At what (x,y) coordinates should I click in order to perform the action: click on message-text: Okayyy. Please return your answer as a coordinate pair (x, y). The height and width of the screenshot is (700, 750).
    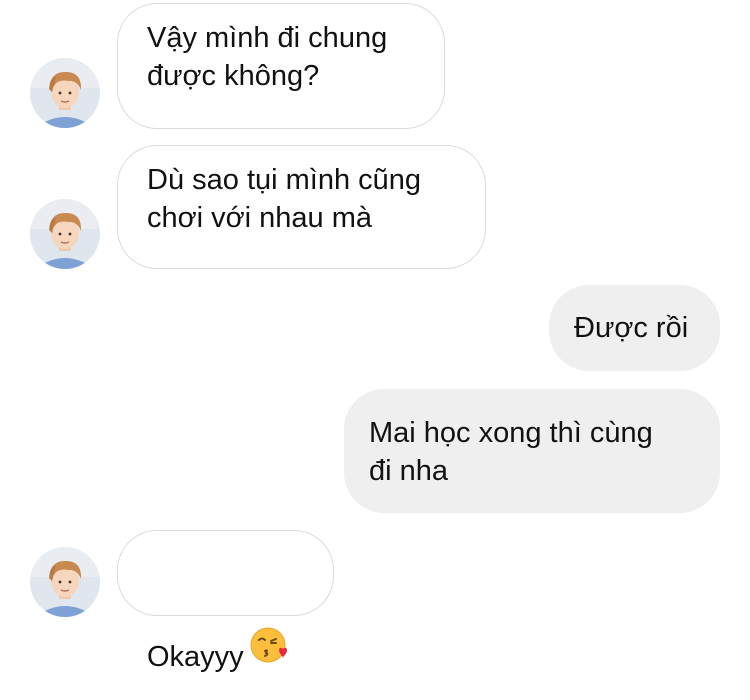
    Looking at the image, I should click on (195, 657).